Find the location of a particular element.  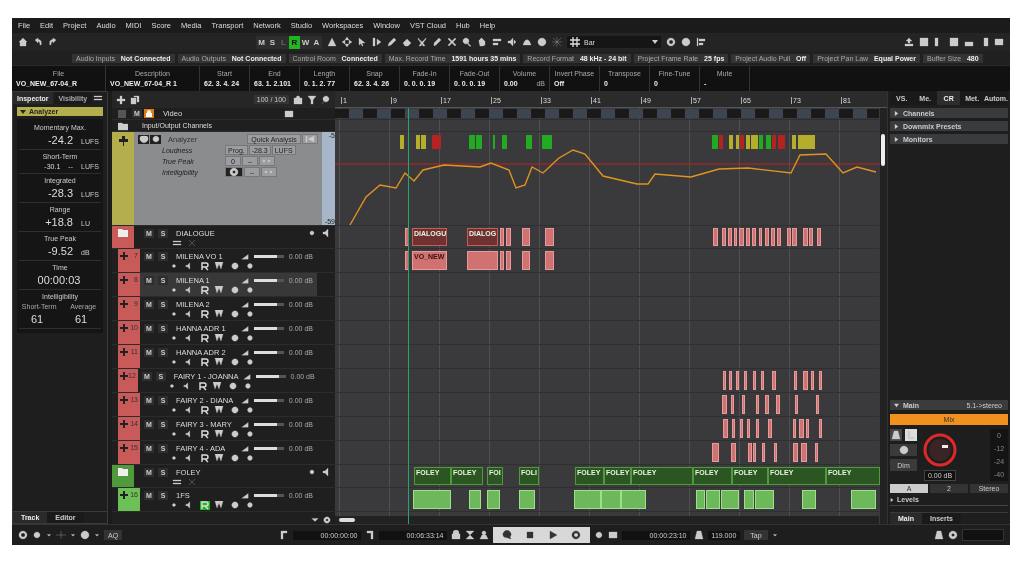

person-icon is located at coordinates (483, 535).